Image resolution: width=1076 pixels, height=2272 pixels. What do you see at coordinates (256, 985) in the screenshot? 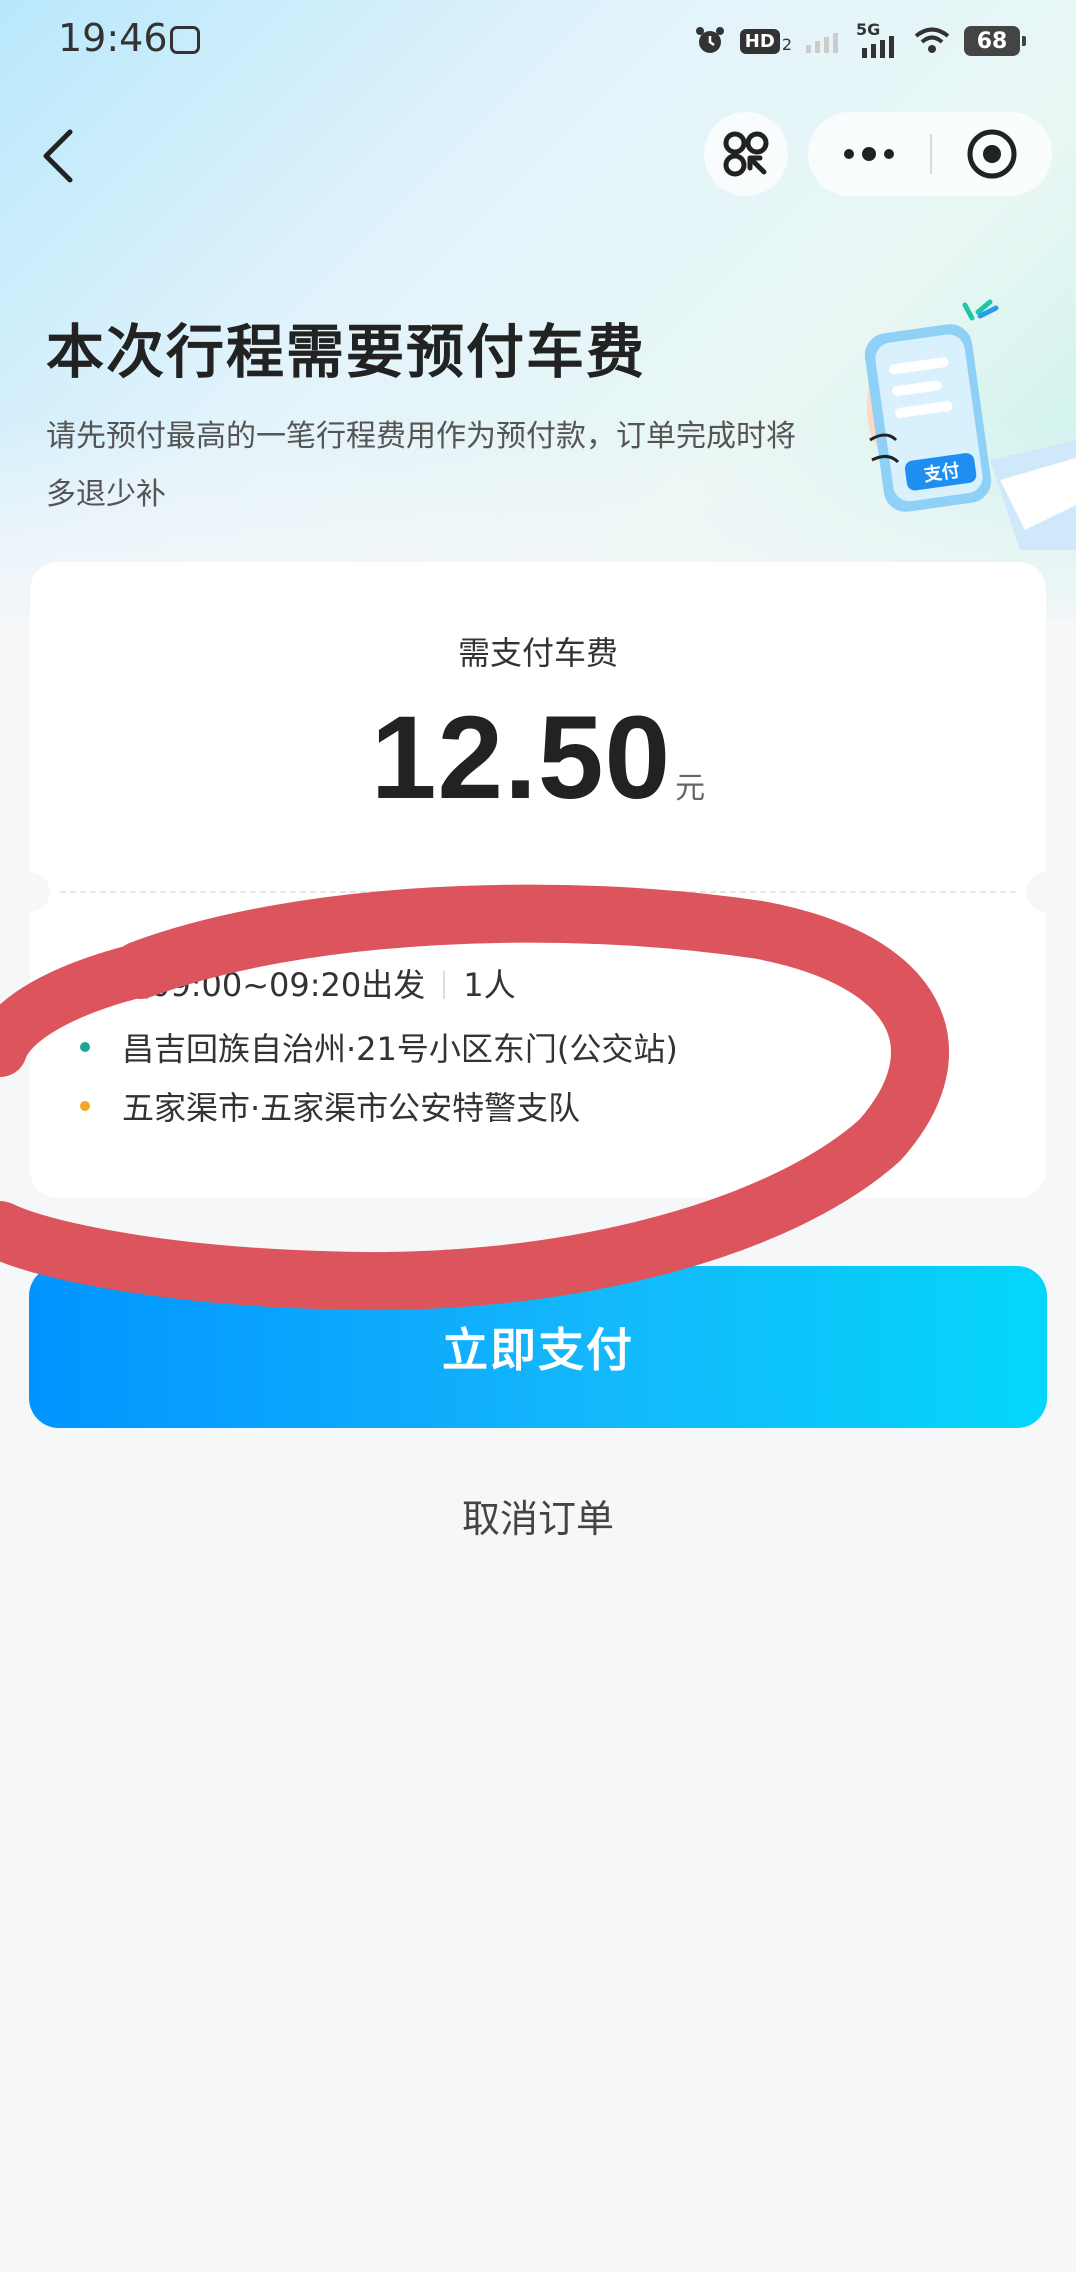
I see `departure-time: 今天09:00~09:20出发` at bounding box center [256, 985].